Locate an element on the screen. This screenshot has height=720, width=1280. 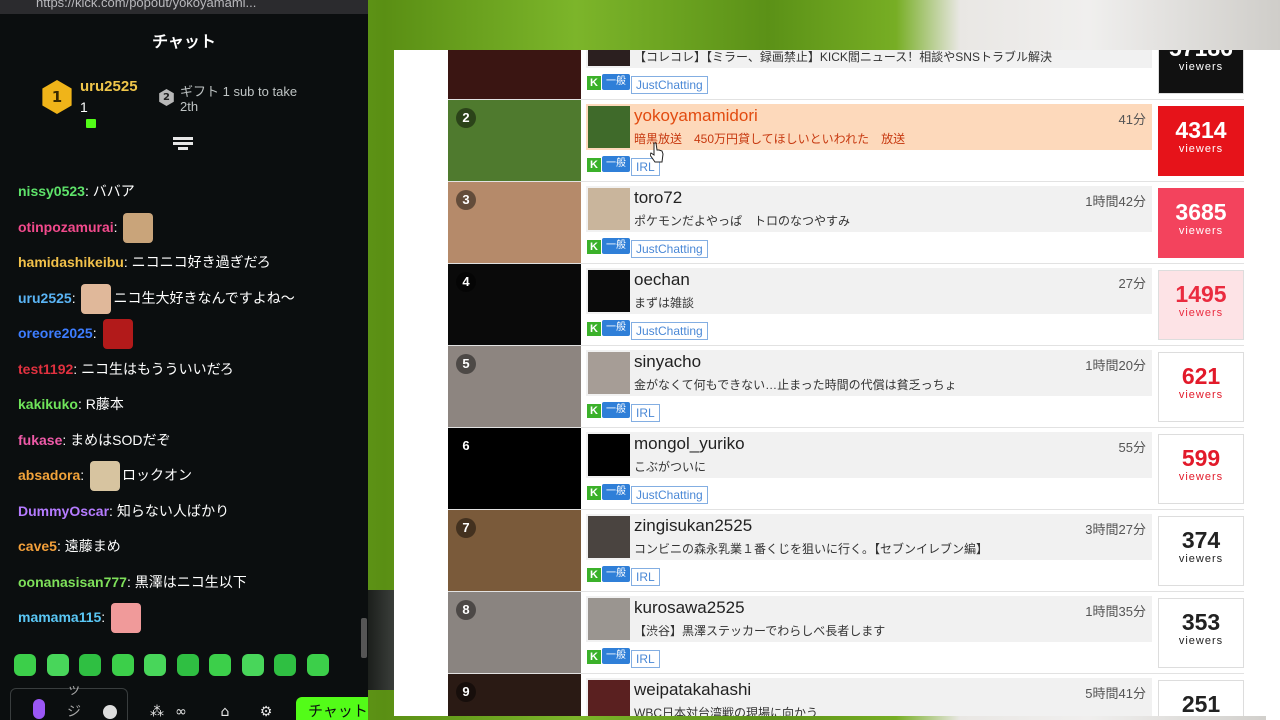
chat-input-field: ッ ジ is located at coordinates (78, 699).